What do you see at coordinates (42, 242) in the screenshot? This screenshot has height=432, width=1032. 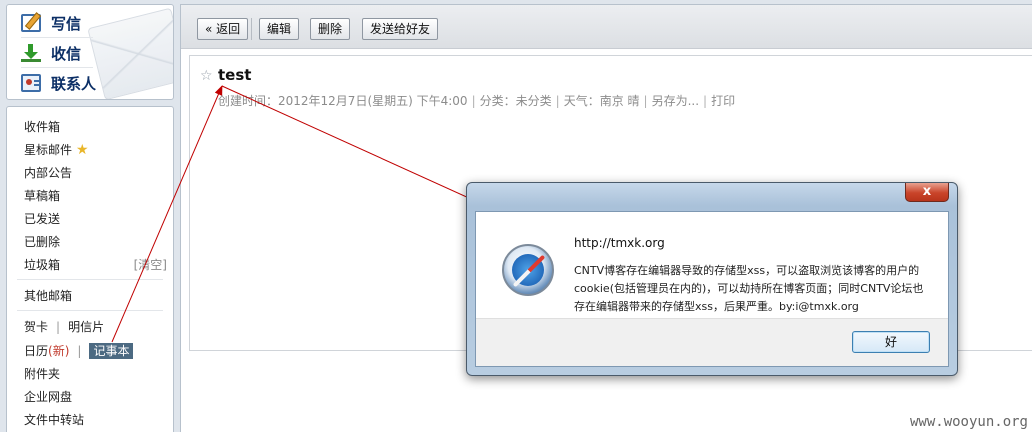 I see `folder-deleted: 已删除` at bounding box center [42, 242].